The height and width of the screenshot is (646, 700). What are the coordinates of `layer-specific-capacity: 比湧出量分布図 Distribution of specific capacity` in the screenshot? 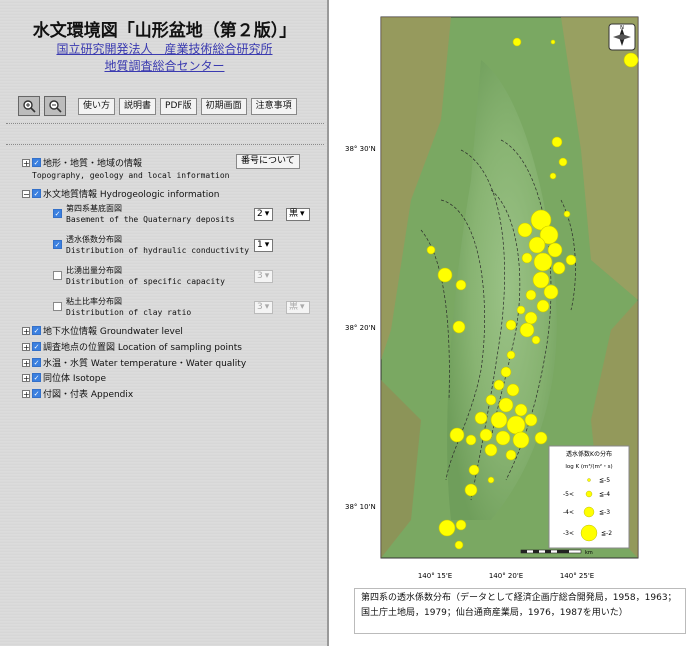 It's located at (145, 276).